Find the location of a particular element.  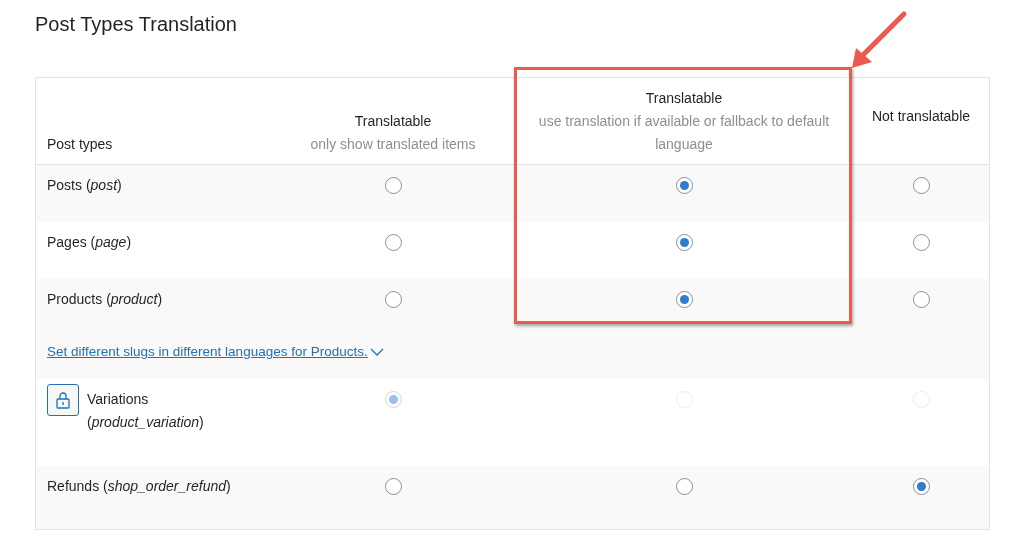

page-title: Post Types Translation is located at coordinates (136, 24).